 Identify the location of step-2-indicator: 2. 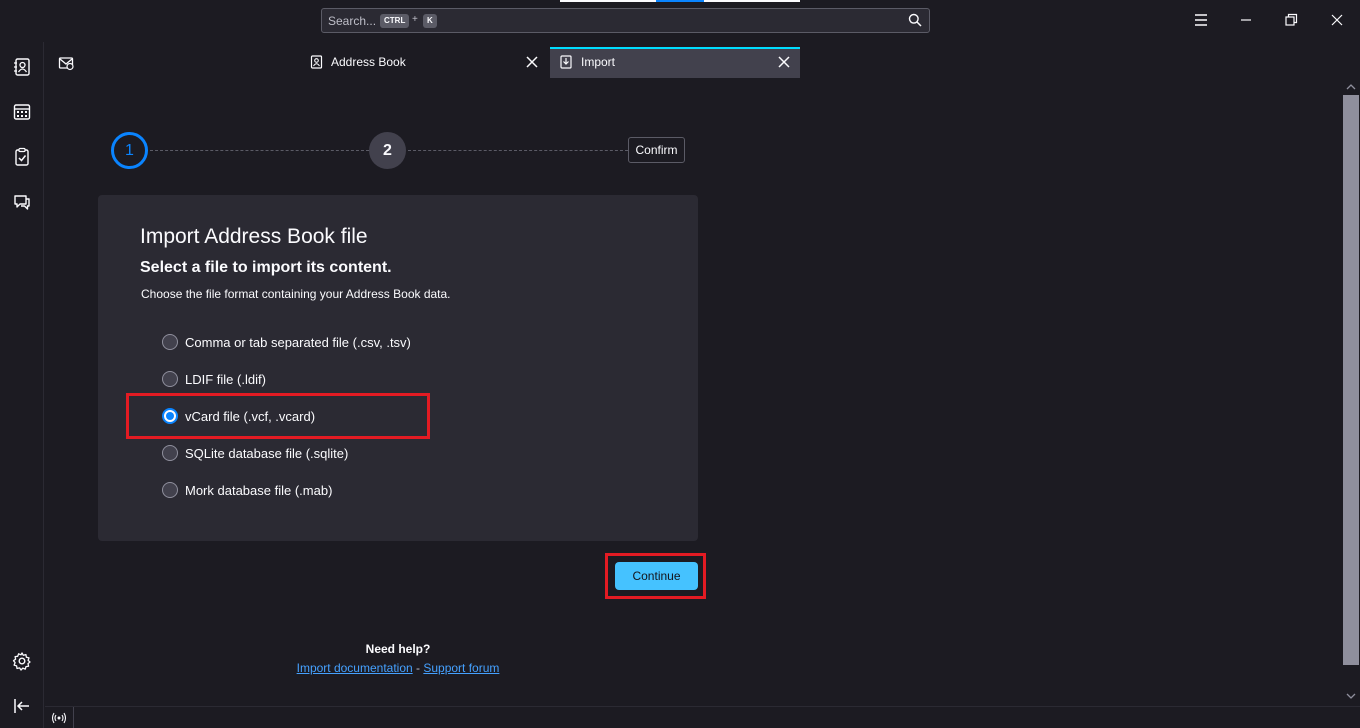
(387, 150).